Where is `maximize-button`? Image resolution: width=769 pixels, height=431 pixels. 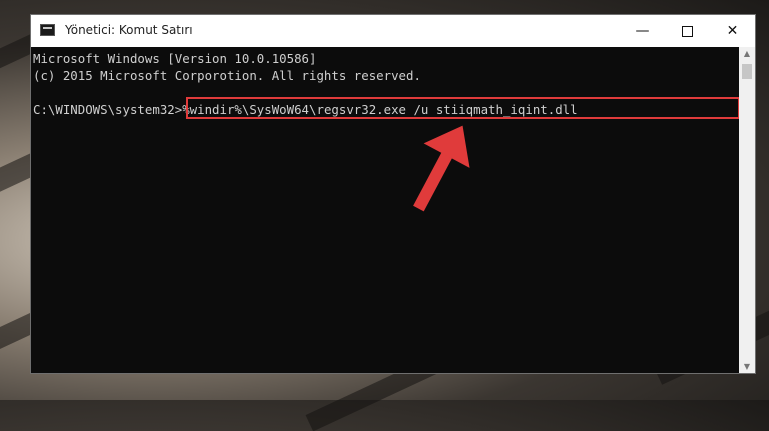 maximize-button is located at coordinates (687, 31).